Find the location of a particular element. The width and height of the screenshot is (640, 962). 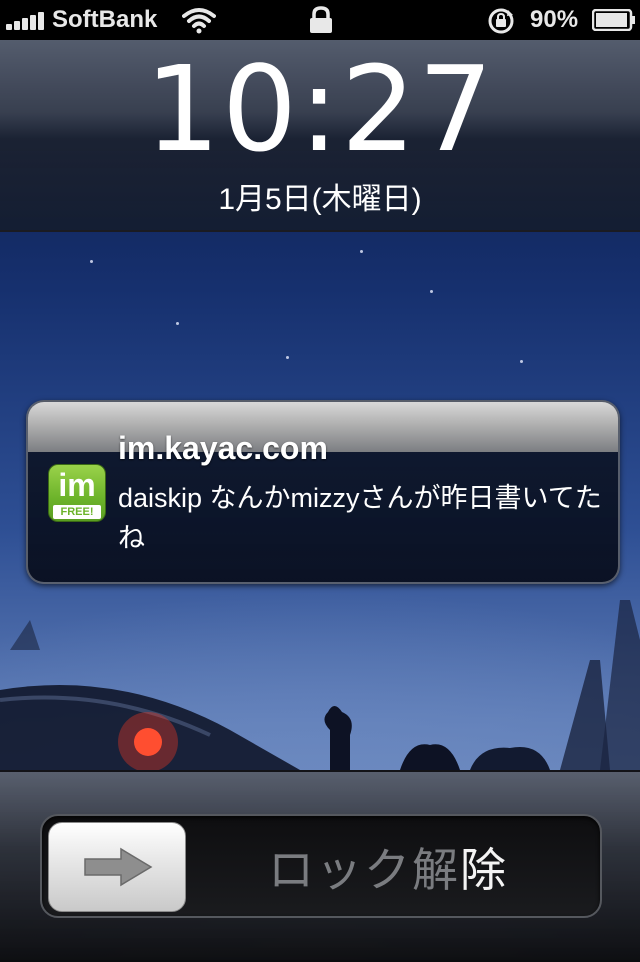

lock-icon is located at coordinates (321, 19).